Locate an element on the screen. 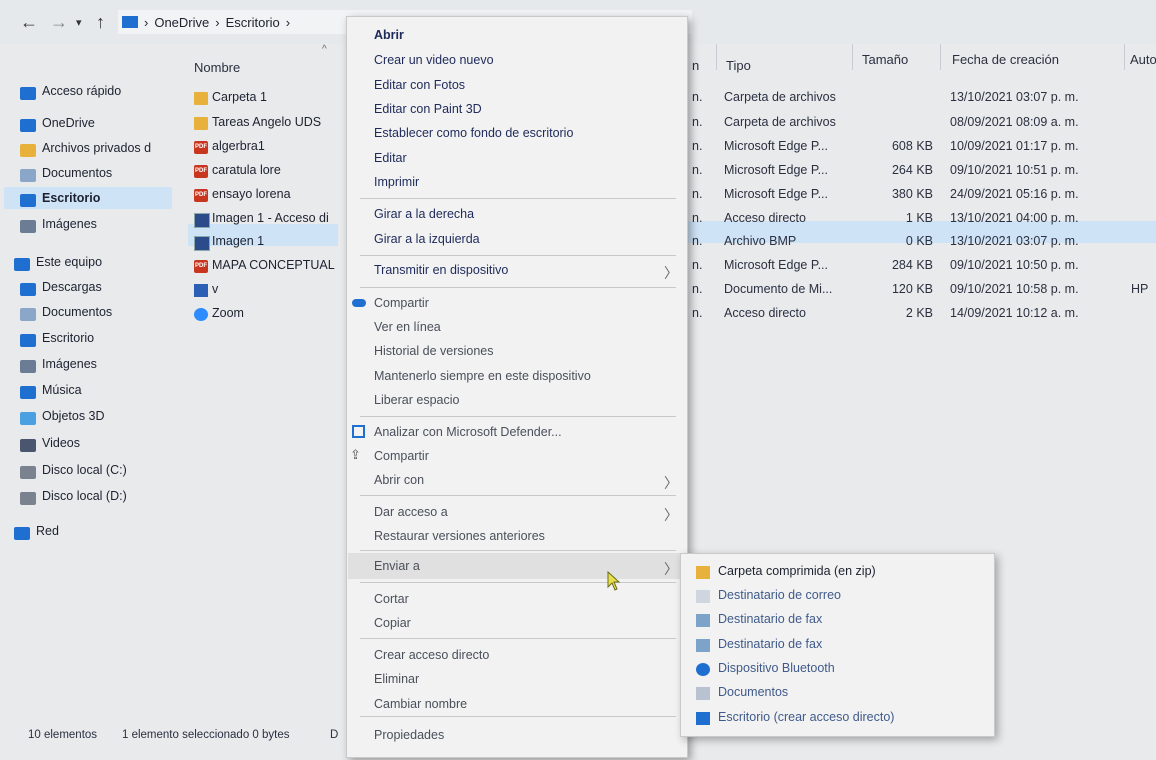  forward-arrow-icon: → is located at coordinates (59, 22).